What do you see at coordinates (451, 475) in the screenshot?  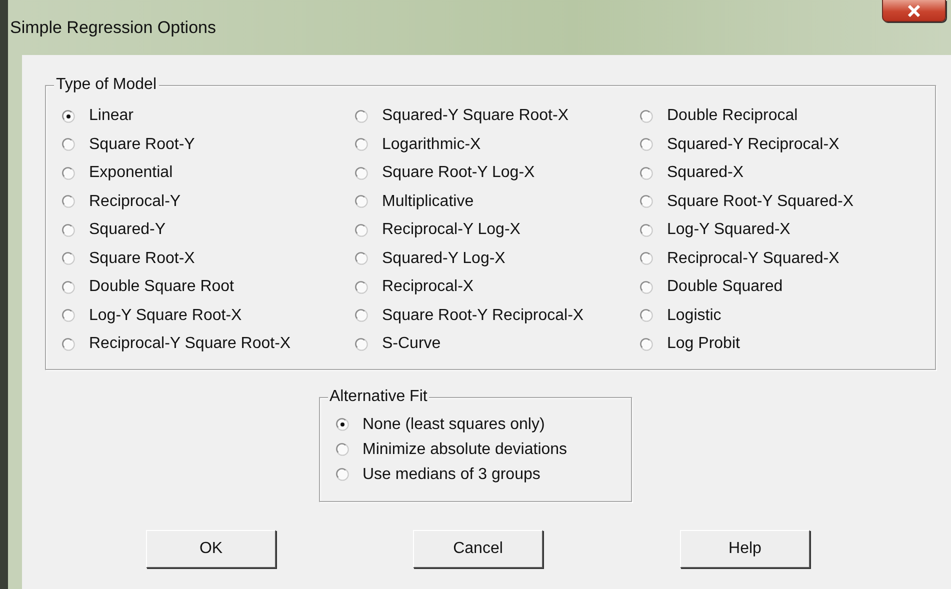 I see `radio-label: Use medians of 3 groups` at bounding box center [451, 475].